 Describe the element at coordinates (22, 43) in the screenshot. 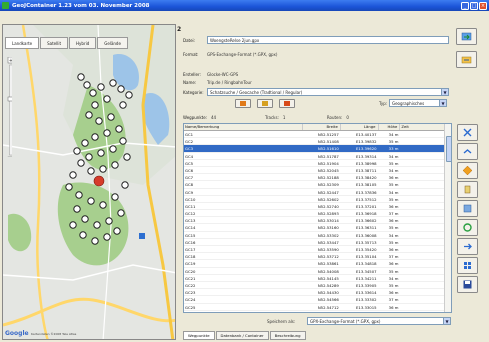

I see `tab-map: Landkarte` at that location.